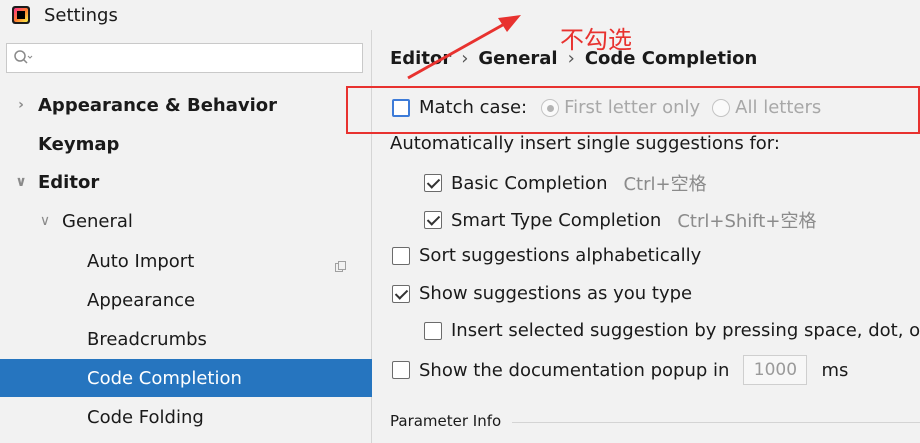 This screenshot has height=443, width=920. Describe the element at coordinates (464, 47) in the screenshot. I see `annotation-arrow-icon` at that location.